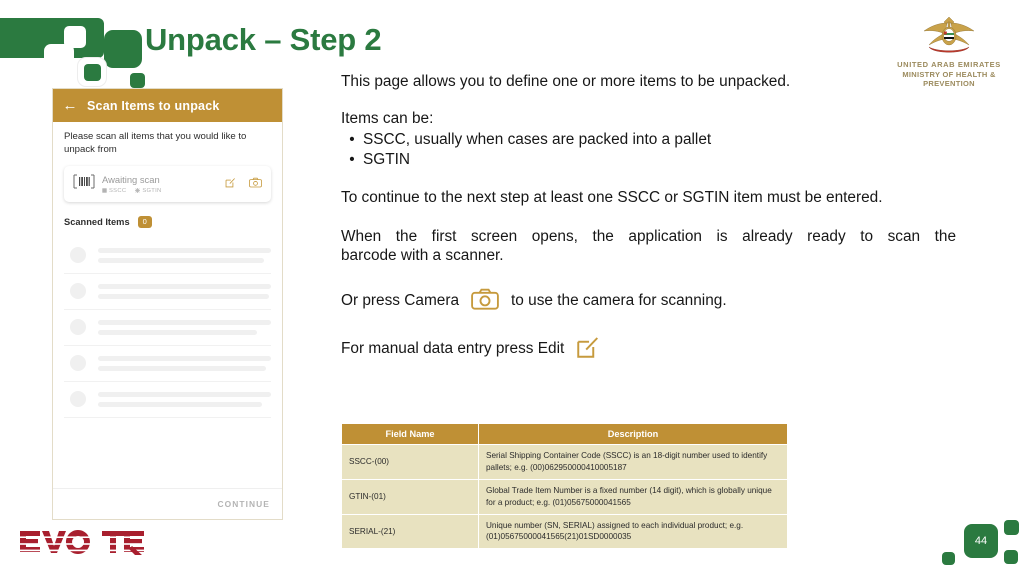  What do you see at coordinates (410, 434) in the screenshot?
I see `table-header-field-name: Field Name` at bounding box center [410, 434].